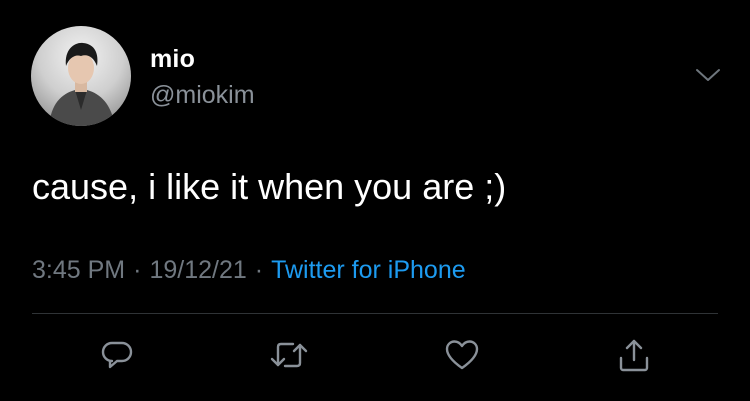 The width and height of the screenshot is (750, 401). Describe the element at coordinates (375, 313) in the screenshot. I see `divider` at that location.